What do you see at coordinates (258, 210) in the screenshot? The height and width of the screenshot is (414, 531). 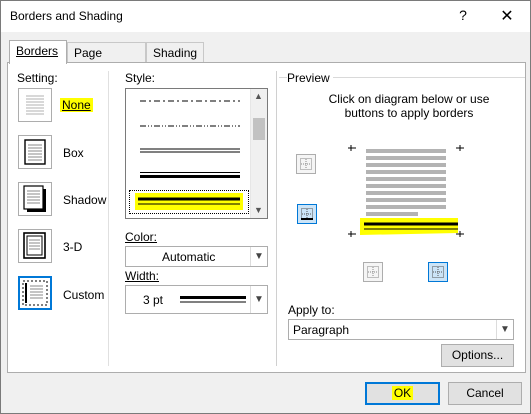 I see `scroll-down-icon: ▼` at bounding box center [258, 210].